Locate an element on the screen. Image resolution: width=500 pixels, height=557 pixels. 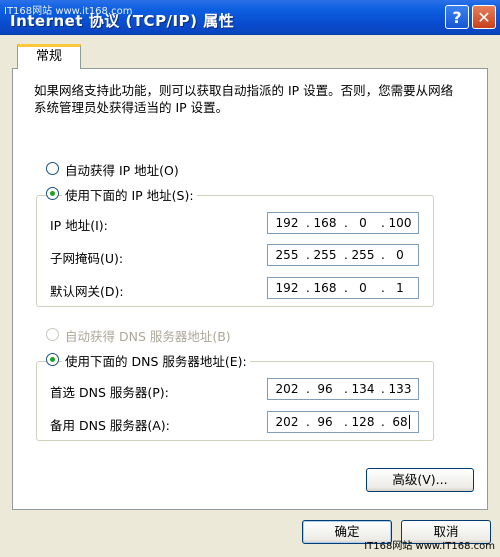
auto-dns-label: 自动获得 DNS 服务器地址(B) is located at coordinates (148, 335).